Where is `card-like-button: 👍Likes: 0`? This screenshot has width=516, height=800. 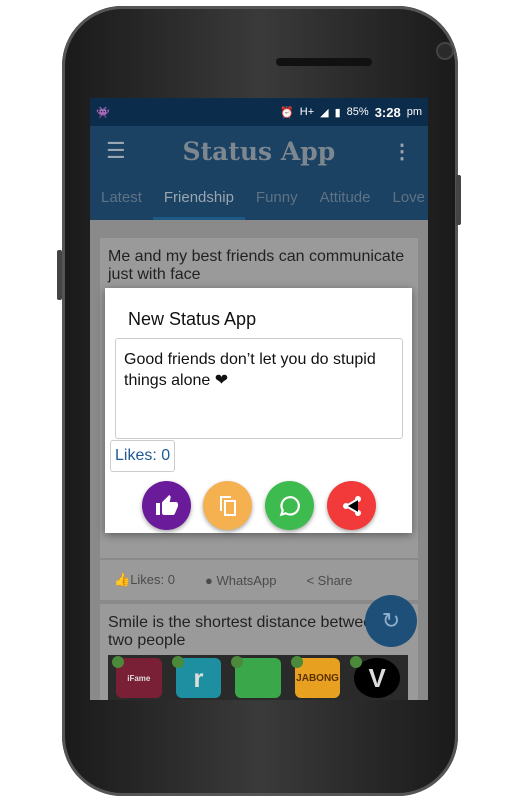 card-like-button: 👍Likes: 0 is located at coordinates (144, 580).